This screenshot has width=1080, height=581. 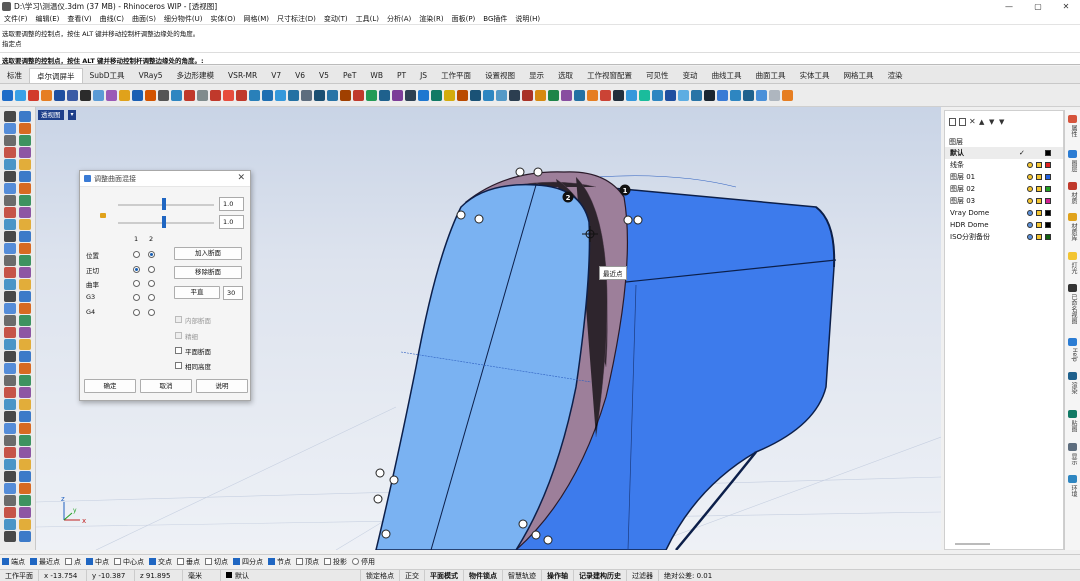 I want to click on side-tab-material-library: 材质库, so click(x=1073, y=232).